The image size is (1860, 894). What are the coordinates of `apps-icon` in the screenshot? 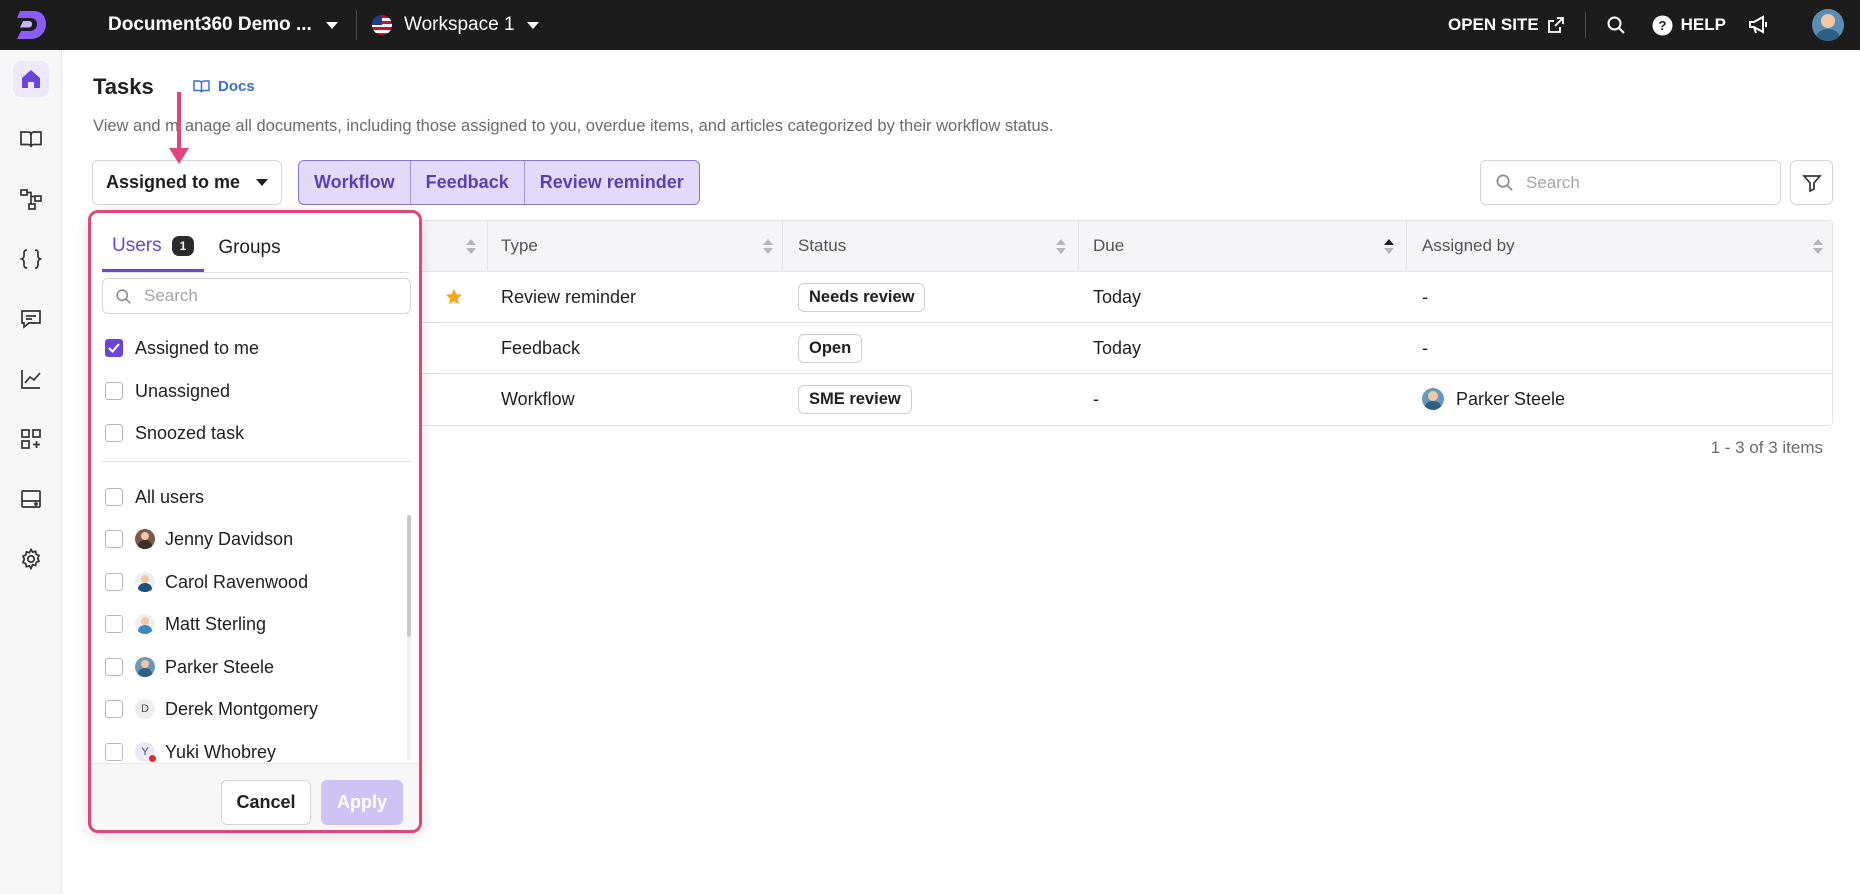 It's located at (31, 439).